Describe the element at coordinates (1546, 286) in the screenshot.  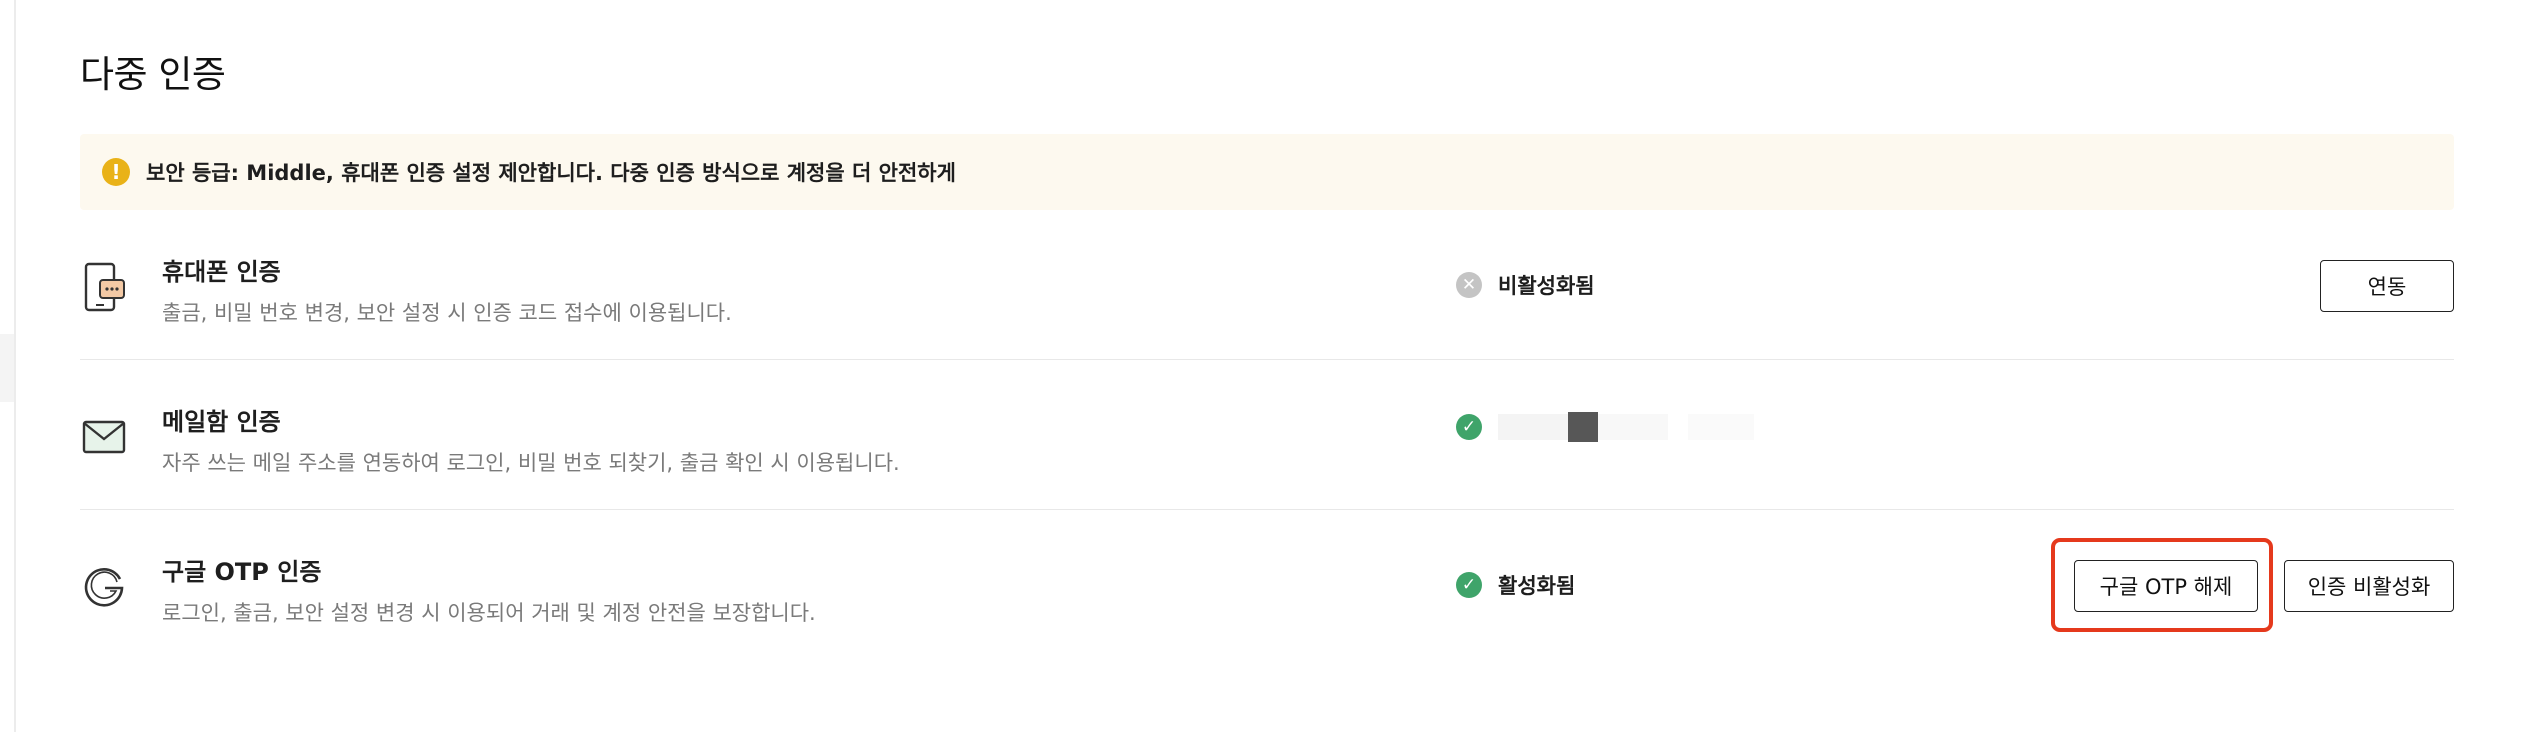
I see `status-text: 비활성화됨` at that location.